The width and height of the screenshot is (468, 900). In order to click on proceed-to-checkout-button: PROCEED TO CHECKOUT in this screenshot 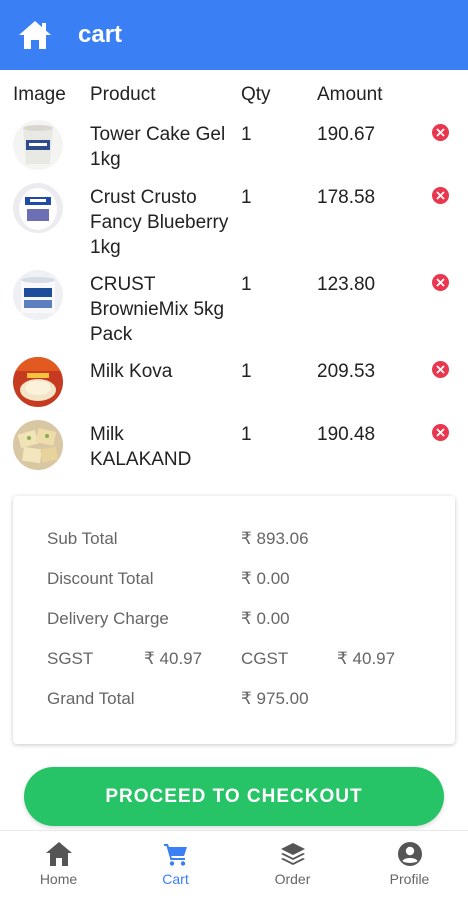, I will do `click(234, 796)`.